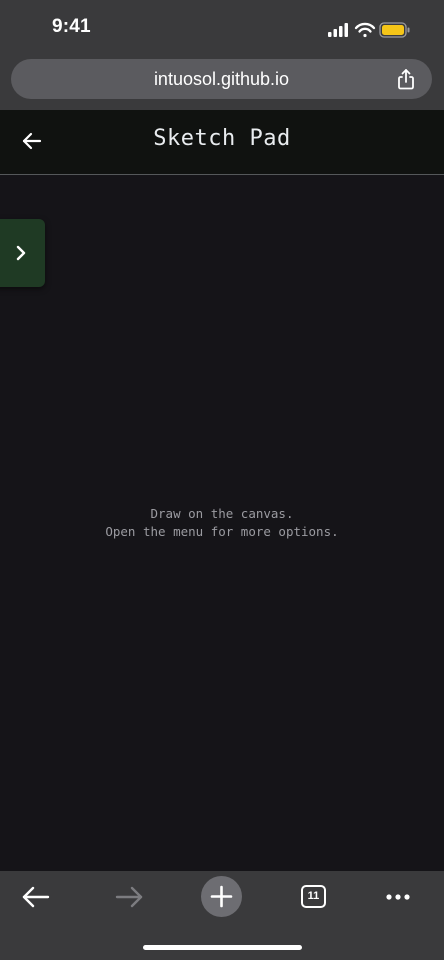 The width and height of the screenshot is (444, 960). What do you see at coordinates (338, 30) in the screenshot?
I see `signal-icon` at bounding box center [338, 30].